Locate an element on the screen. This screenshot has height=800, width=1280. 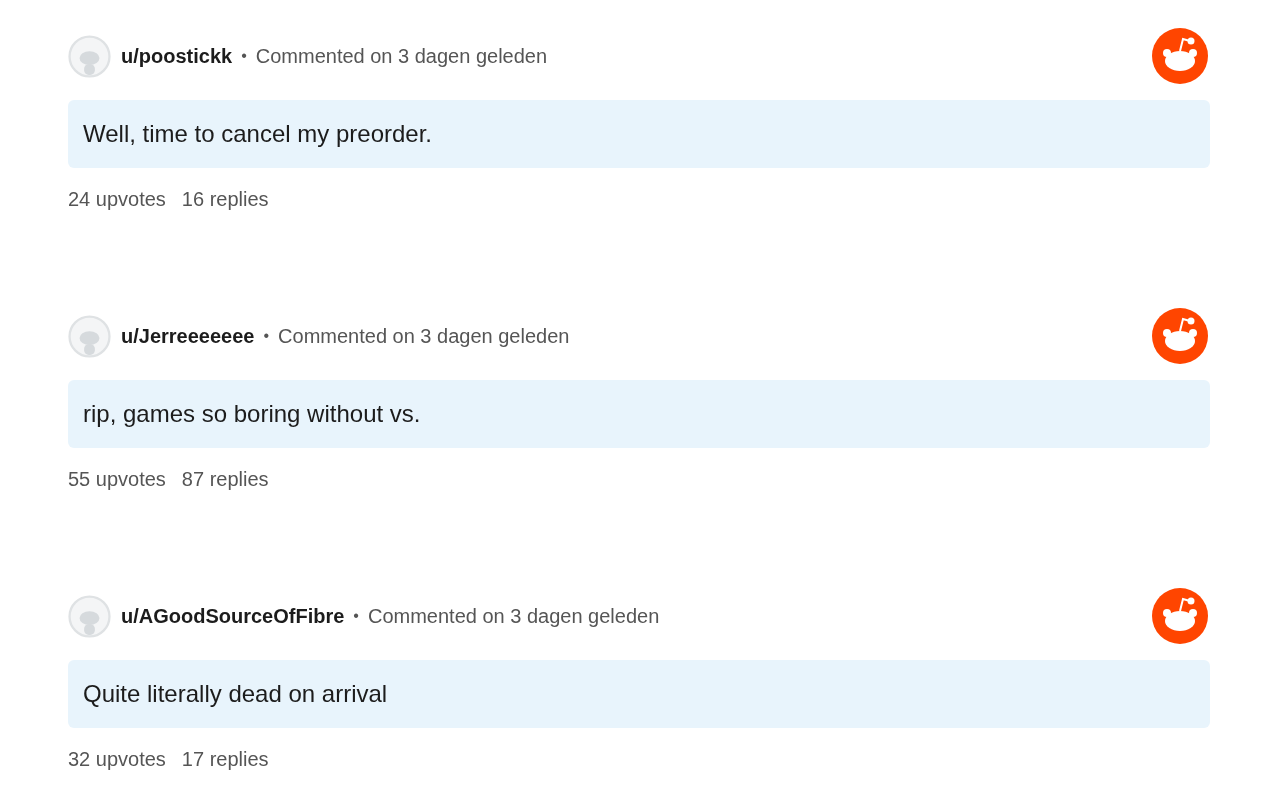
comment-text: Well, time to cancel my preorder. is located at coordinates (639, 134).